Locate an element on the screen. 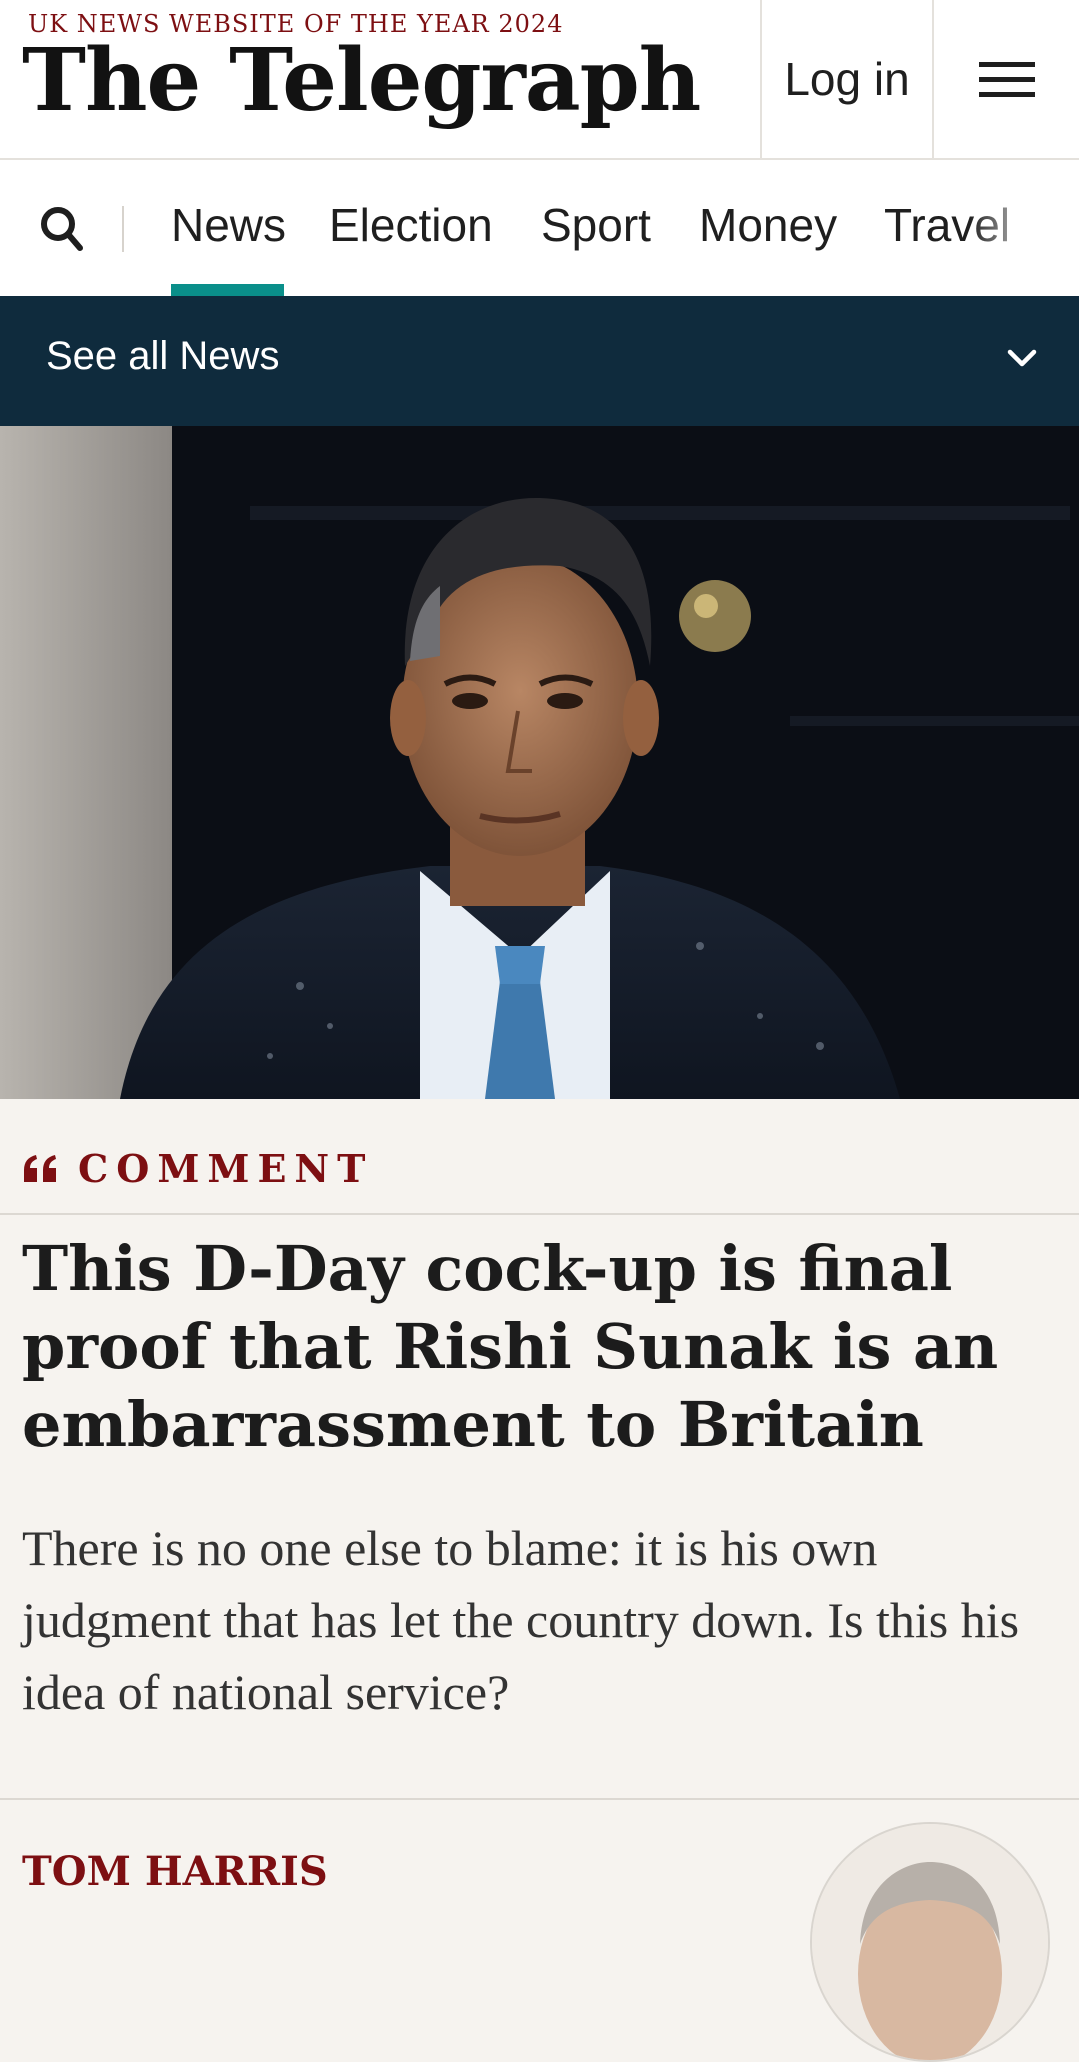 This screenshot has height=2062, width=1079. quote-icon is located at coordinates (40, 1168).